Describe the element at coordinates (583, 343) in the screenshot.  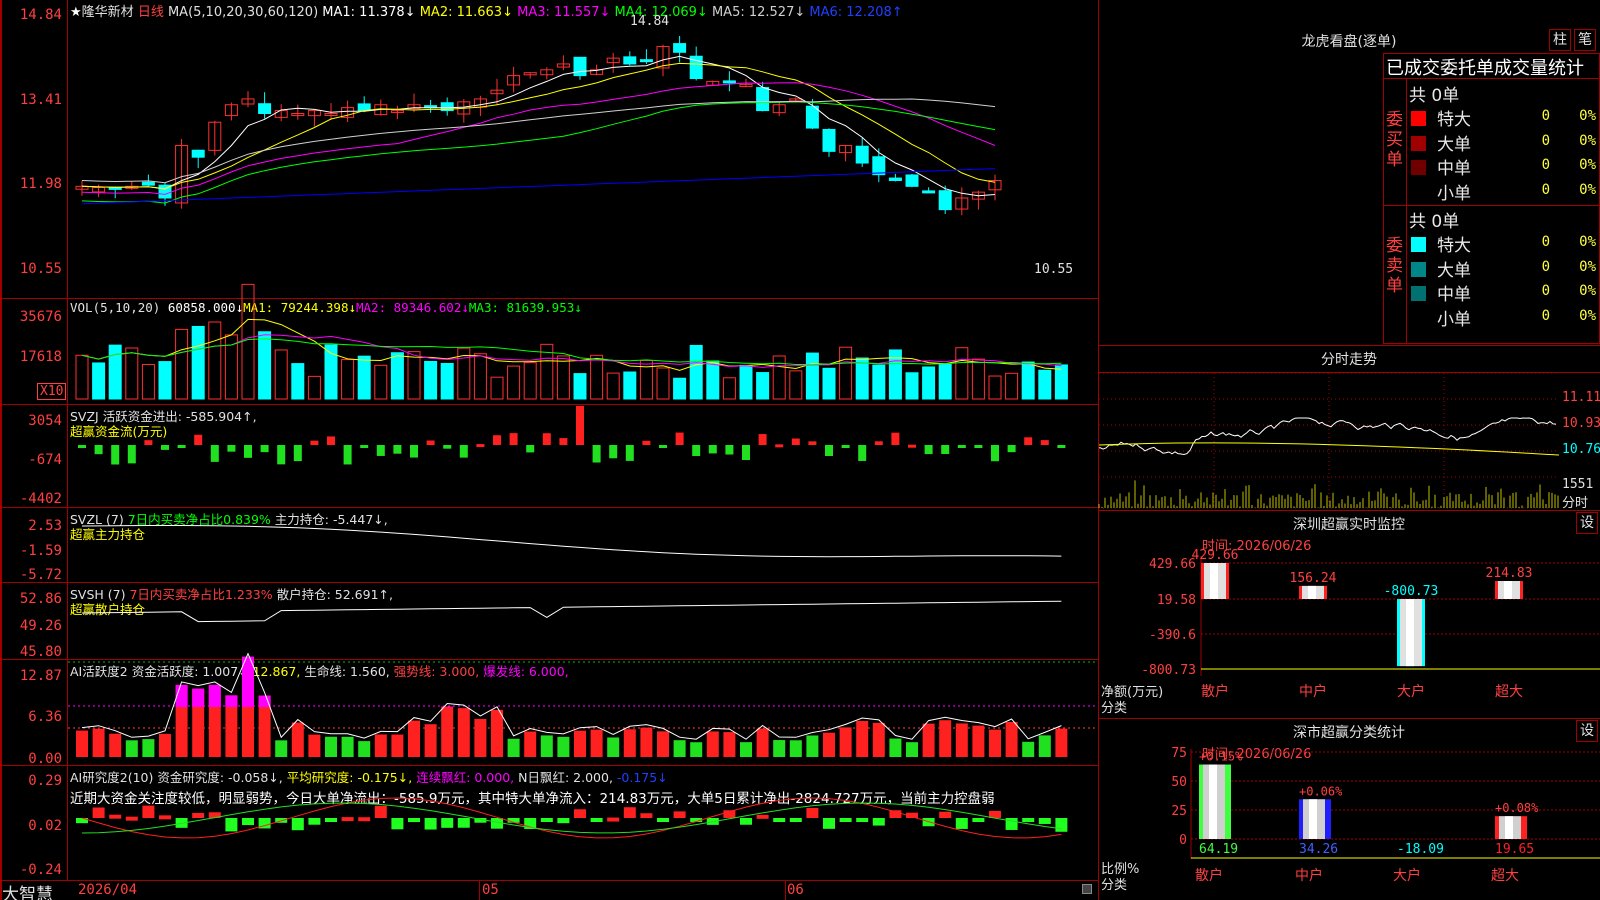
I see `volume-chart` at that location.